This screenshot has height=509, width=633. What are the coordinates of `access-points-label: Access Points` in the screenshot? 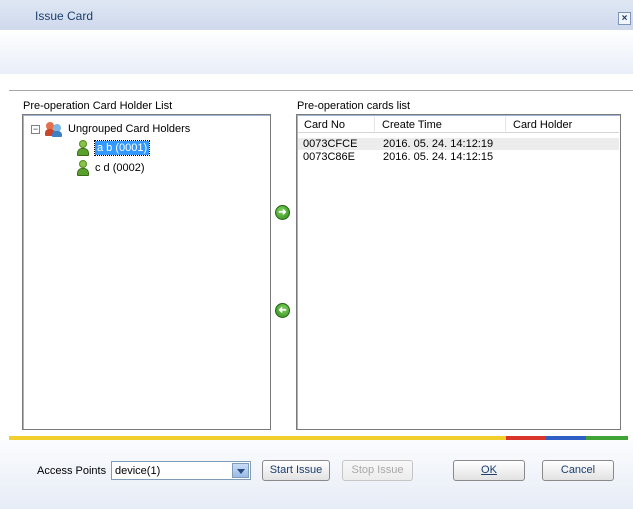 It's located at (72, 471).